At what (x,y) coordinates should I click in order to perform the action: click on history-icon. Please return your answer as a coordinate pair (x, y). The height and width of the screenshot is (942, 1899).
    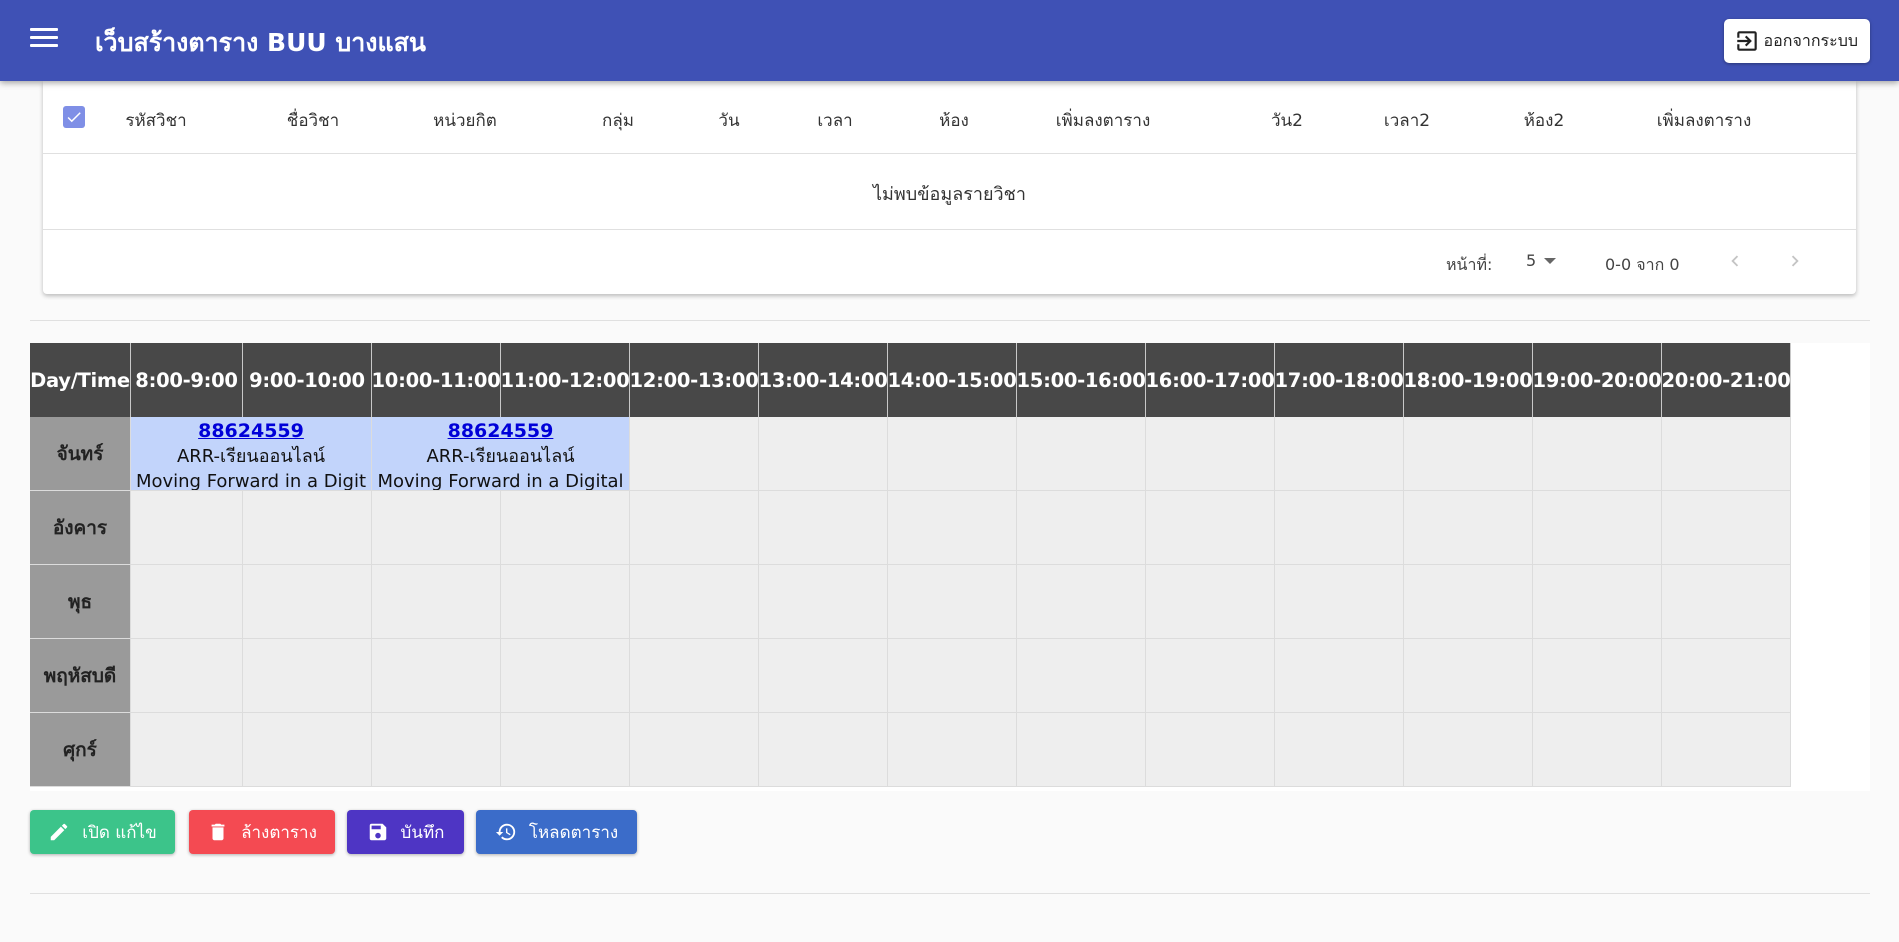
    Looking at the image, I should click on (505, 832).